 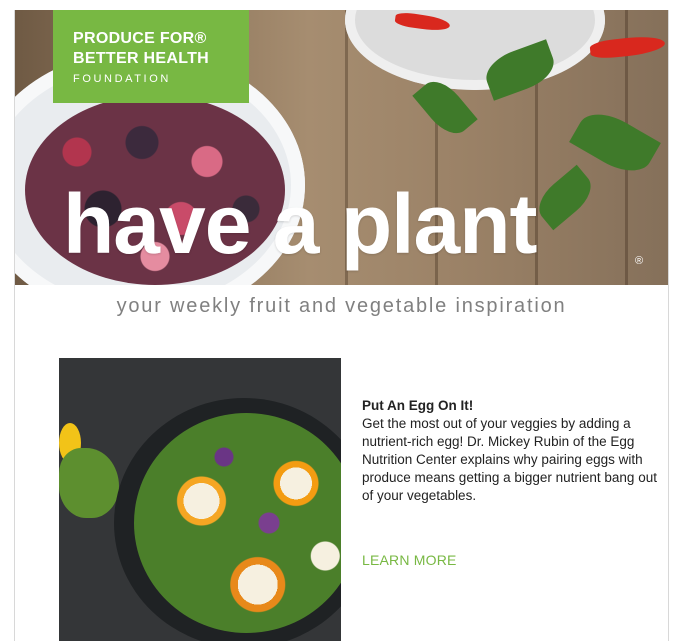 I want to click on pepper-image, so click(x=627, y=47).